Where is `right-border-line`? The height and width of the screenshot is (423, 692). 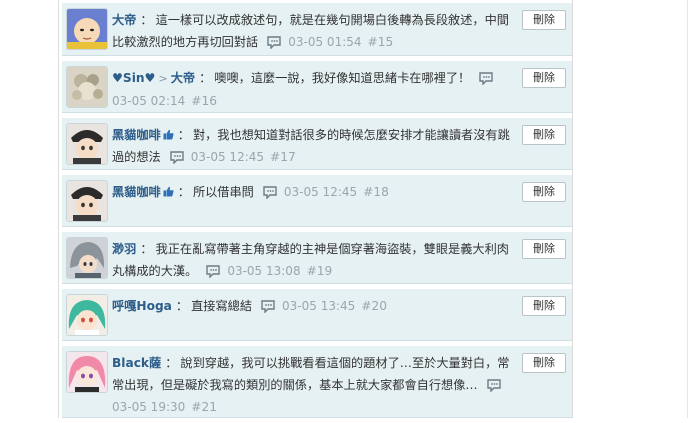
right-border-line is located at coordinates (572, 209).